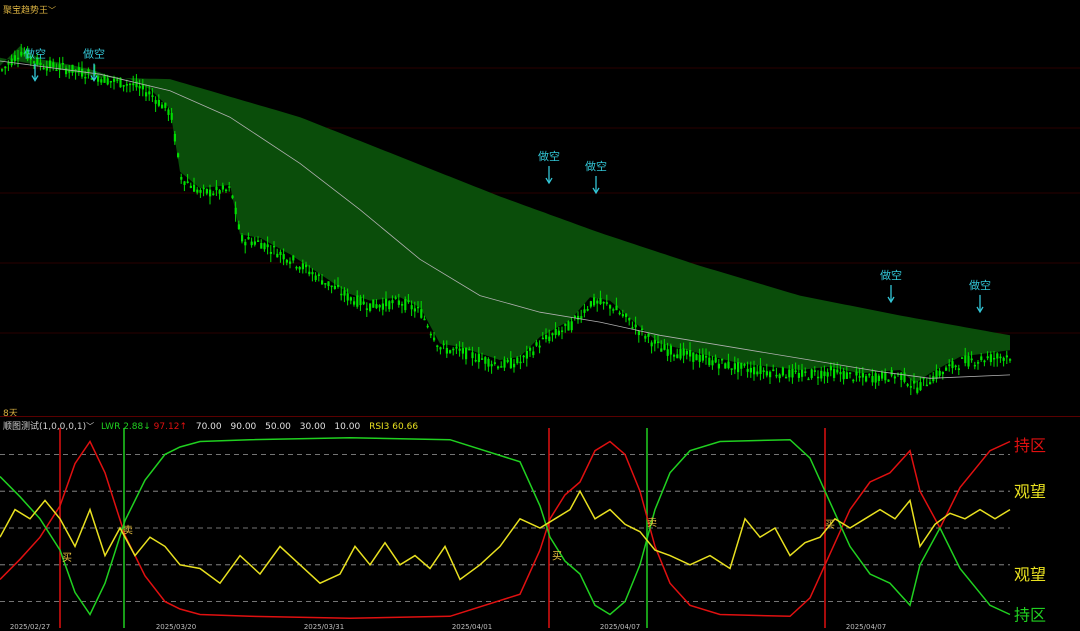  I want to click on zone-label: 观望, so click(1030, 574).